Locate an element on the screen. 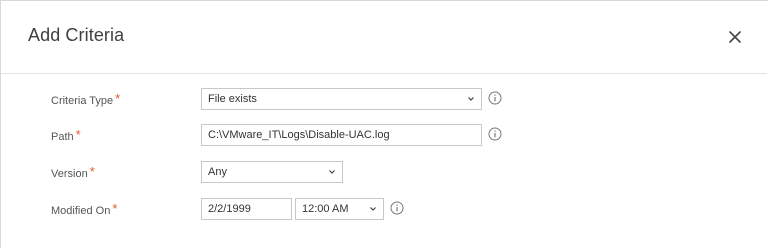 The width and height of the screenshot is (768, 248). path-label: Path * is located at coordinates (66, 135).